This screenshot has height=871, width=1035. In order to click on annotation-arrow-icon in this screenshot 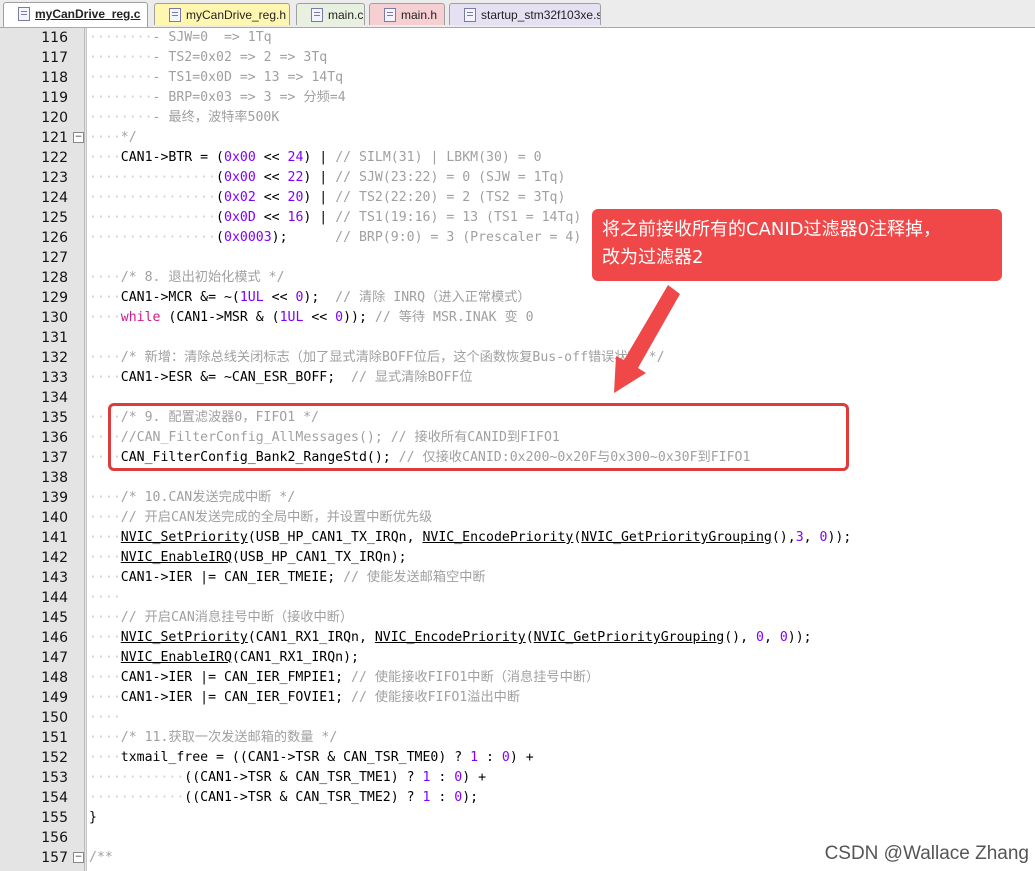, I will do `click(647, 339)`.